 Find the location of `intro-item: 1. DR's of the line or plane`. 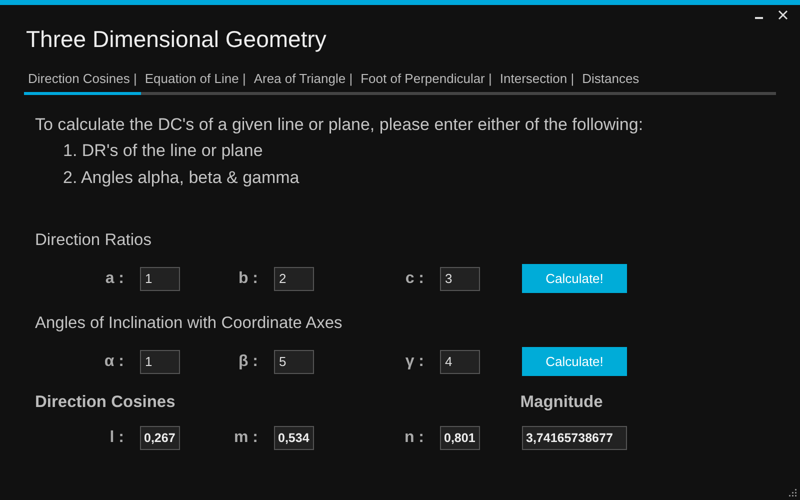

intro-item: 1. DR's of the line or plane is located at coordinates (163, 151).